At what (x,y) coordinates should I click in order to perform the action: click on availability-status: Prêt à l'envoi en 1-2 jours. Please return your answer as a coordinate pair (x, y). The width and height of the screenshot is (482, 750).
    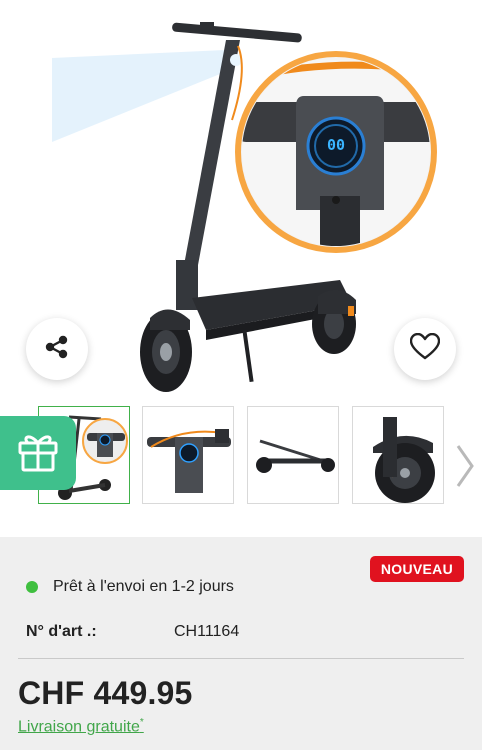
    Looking at the image, I should click on (130, 587).